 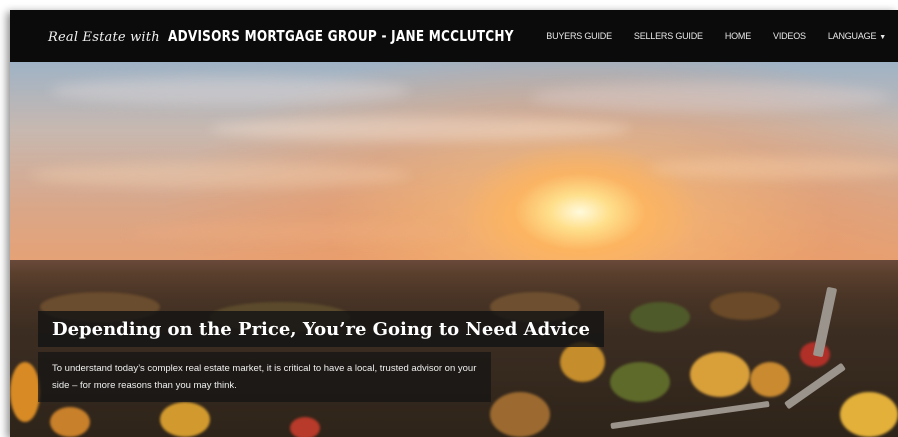 What do you see at coordinates (789, 36) in the screenshot?
I see `nav-videos: VIDEOS` at bounding box center [789, 36].